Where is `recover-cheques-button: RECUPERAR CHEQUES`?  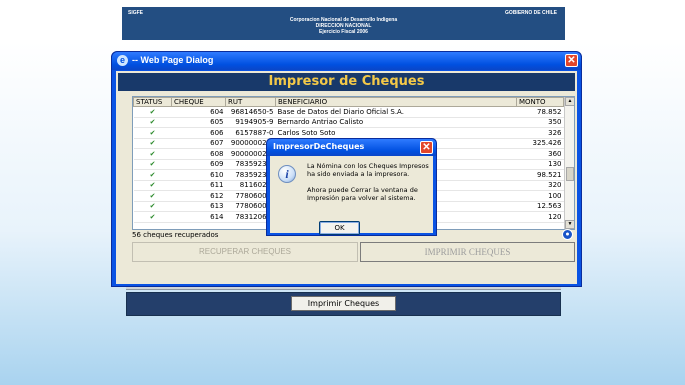 recover-cheques-button: RECUPERAR CHEQUES is located at coordinates (245, 252).